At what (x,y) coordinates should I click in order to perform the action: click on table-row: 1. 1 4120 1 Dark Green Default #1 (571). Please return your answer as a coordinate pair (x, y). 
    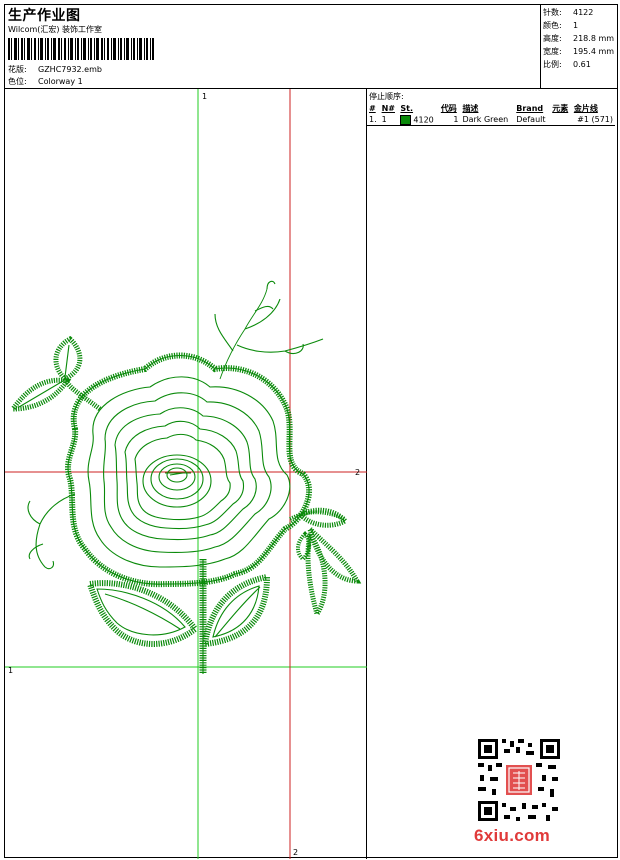
    Looking at the image, I should click on (491, 120).